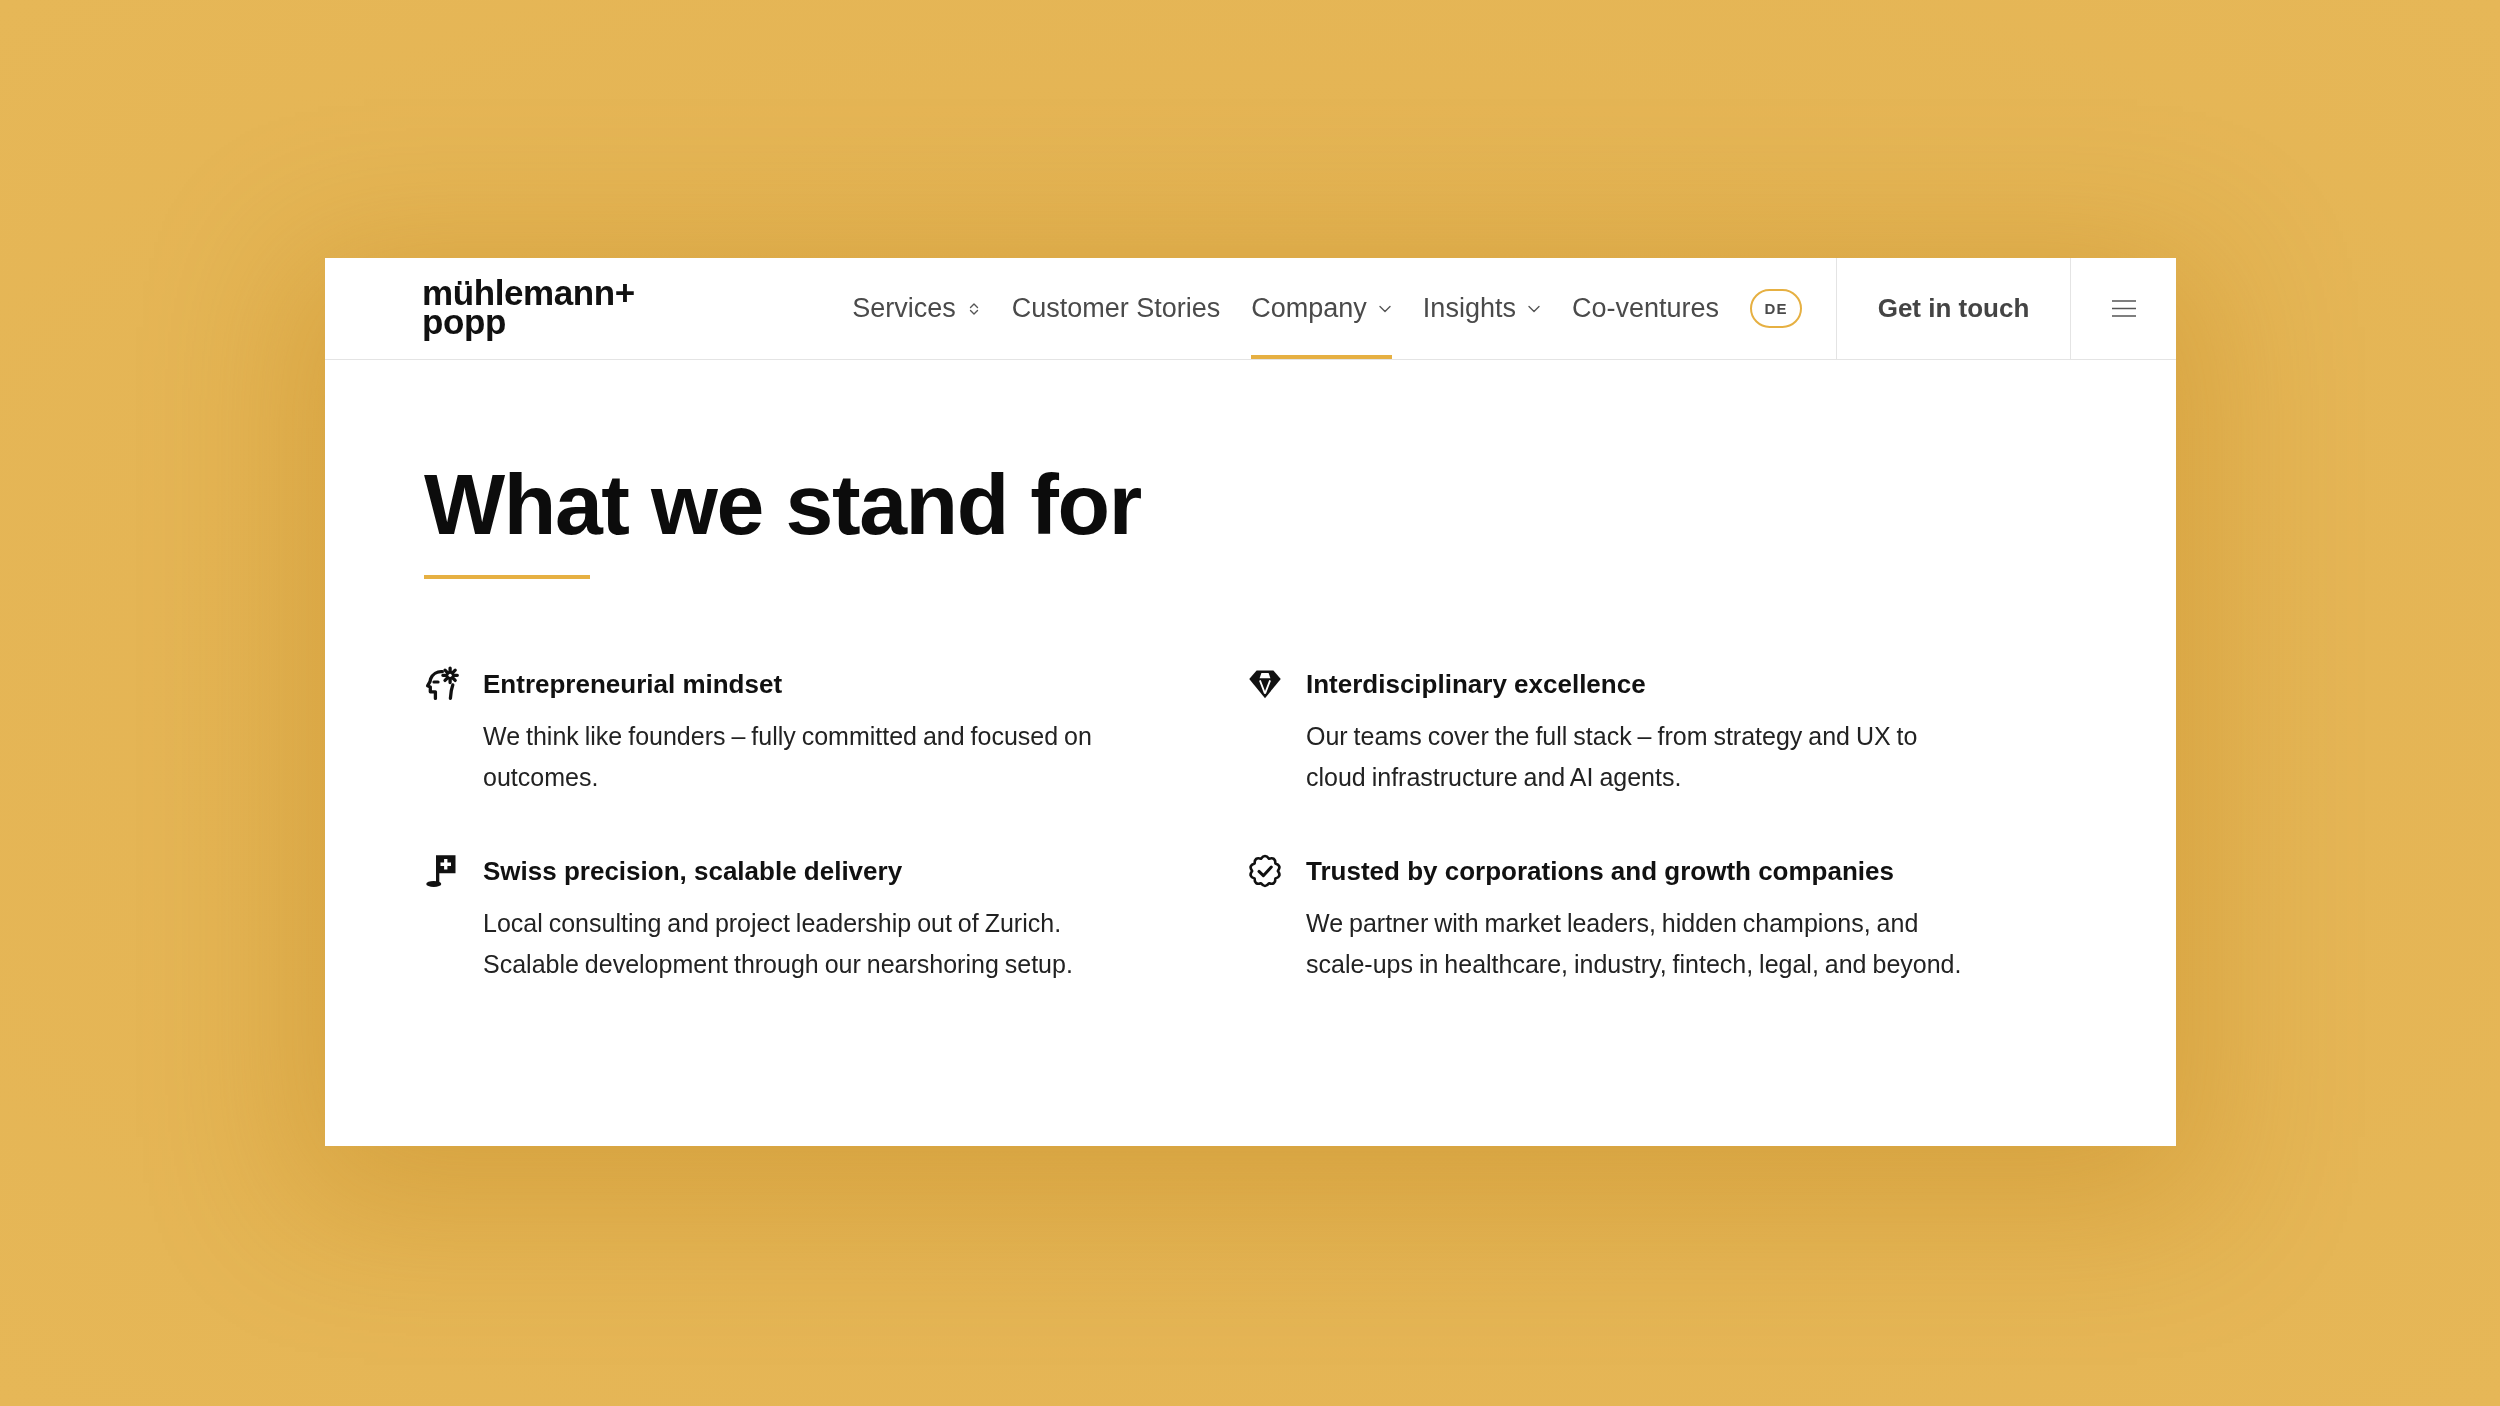 The width and height of the screenshot is (2500, 1406). Describe the element at coordinates (1634, 944) in the screenshot. I see `value-description: We partner with market leaders, hidden champions, and scale-ups in healthcare, industry, fintech, legal, and beyond.` at that location.